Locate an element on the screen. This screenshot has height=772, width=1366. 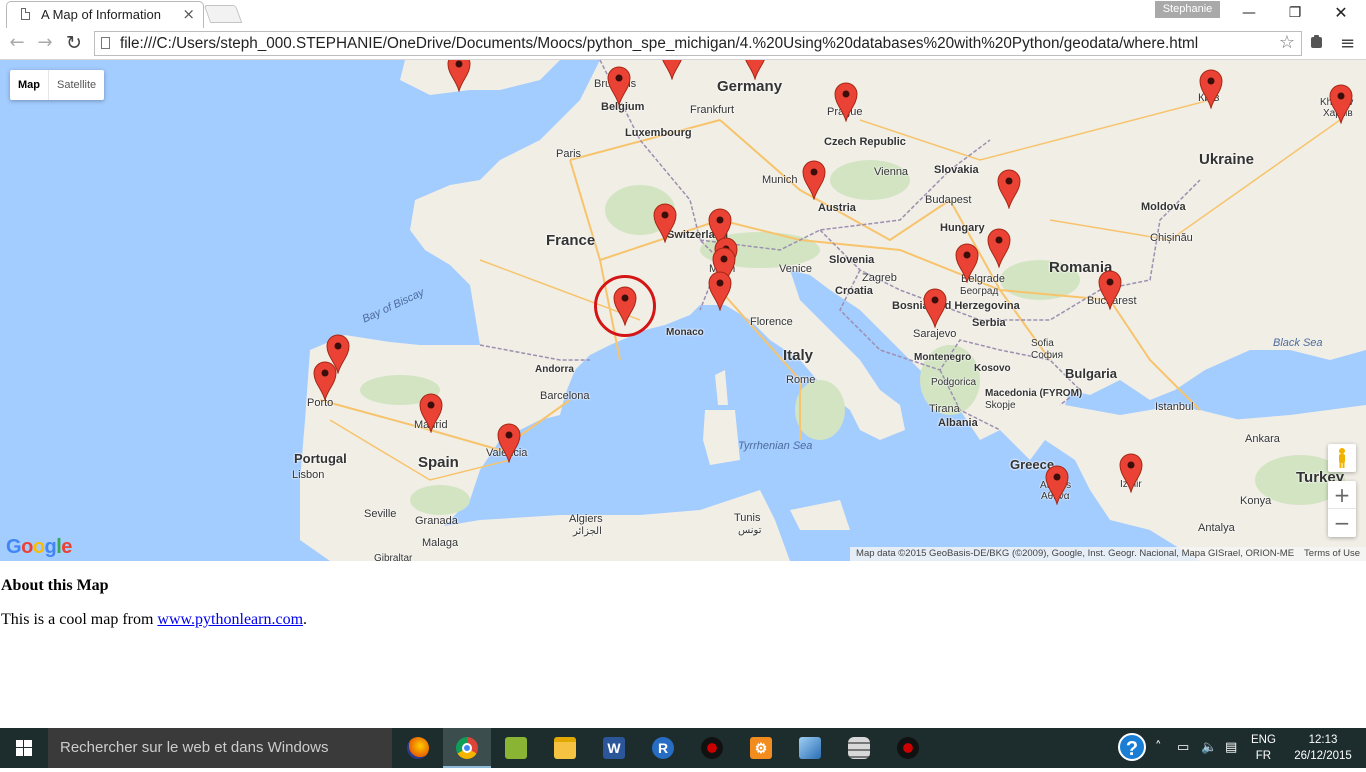
label-belgrade-cyrillic: Београд is located at coordinates (979, 291).